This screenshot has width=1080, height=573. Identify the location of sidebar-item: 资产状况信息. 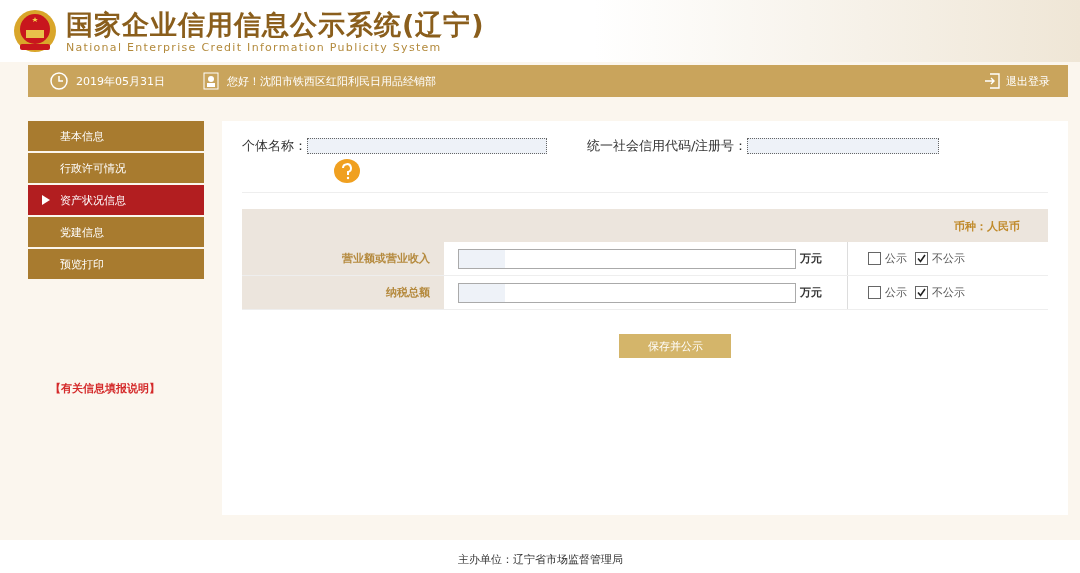
(116, 200).